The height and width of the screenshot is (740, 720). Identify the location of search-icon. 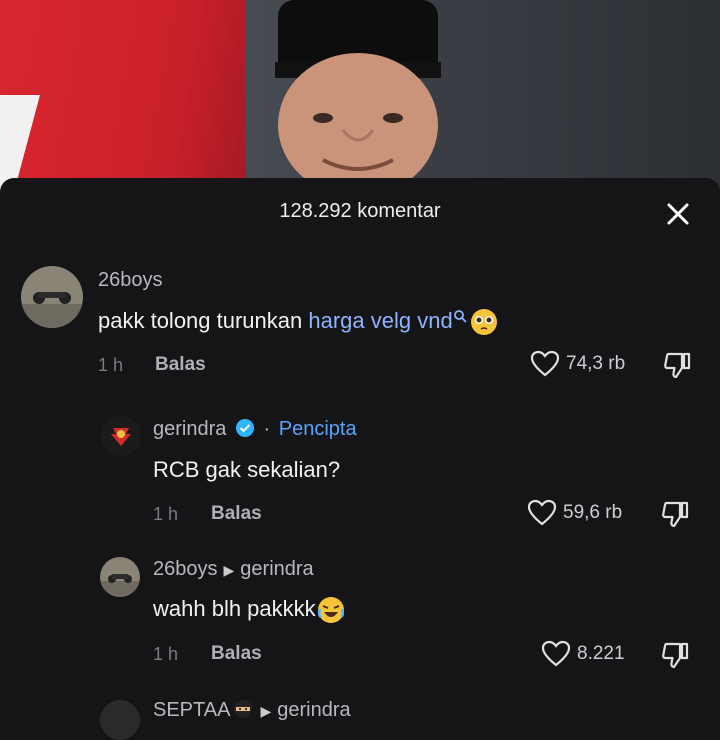
(461, 317).